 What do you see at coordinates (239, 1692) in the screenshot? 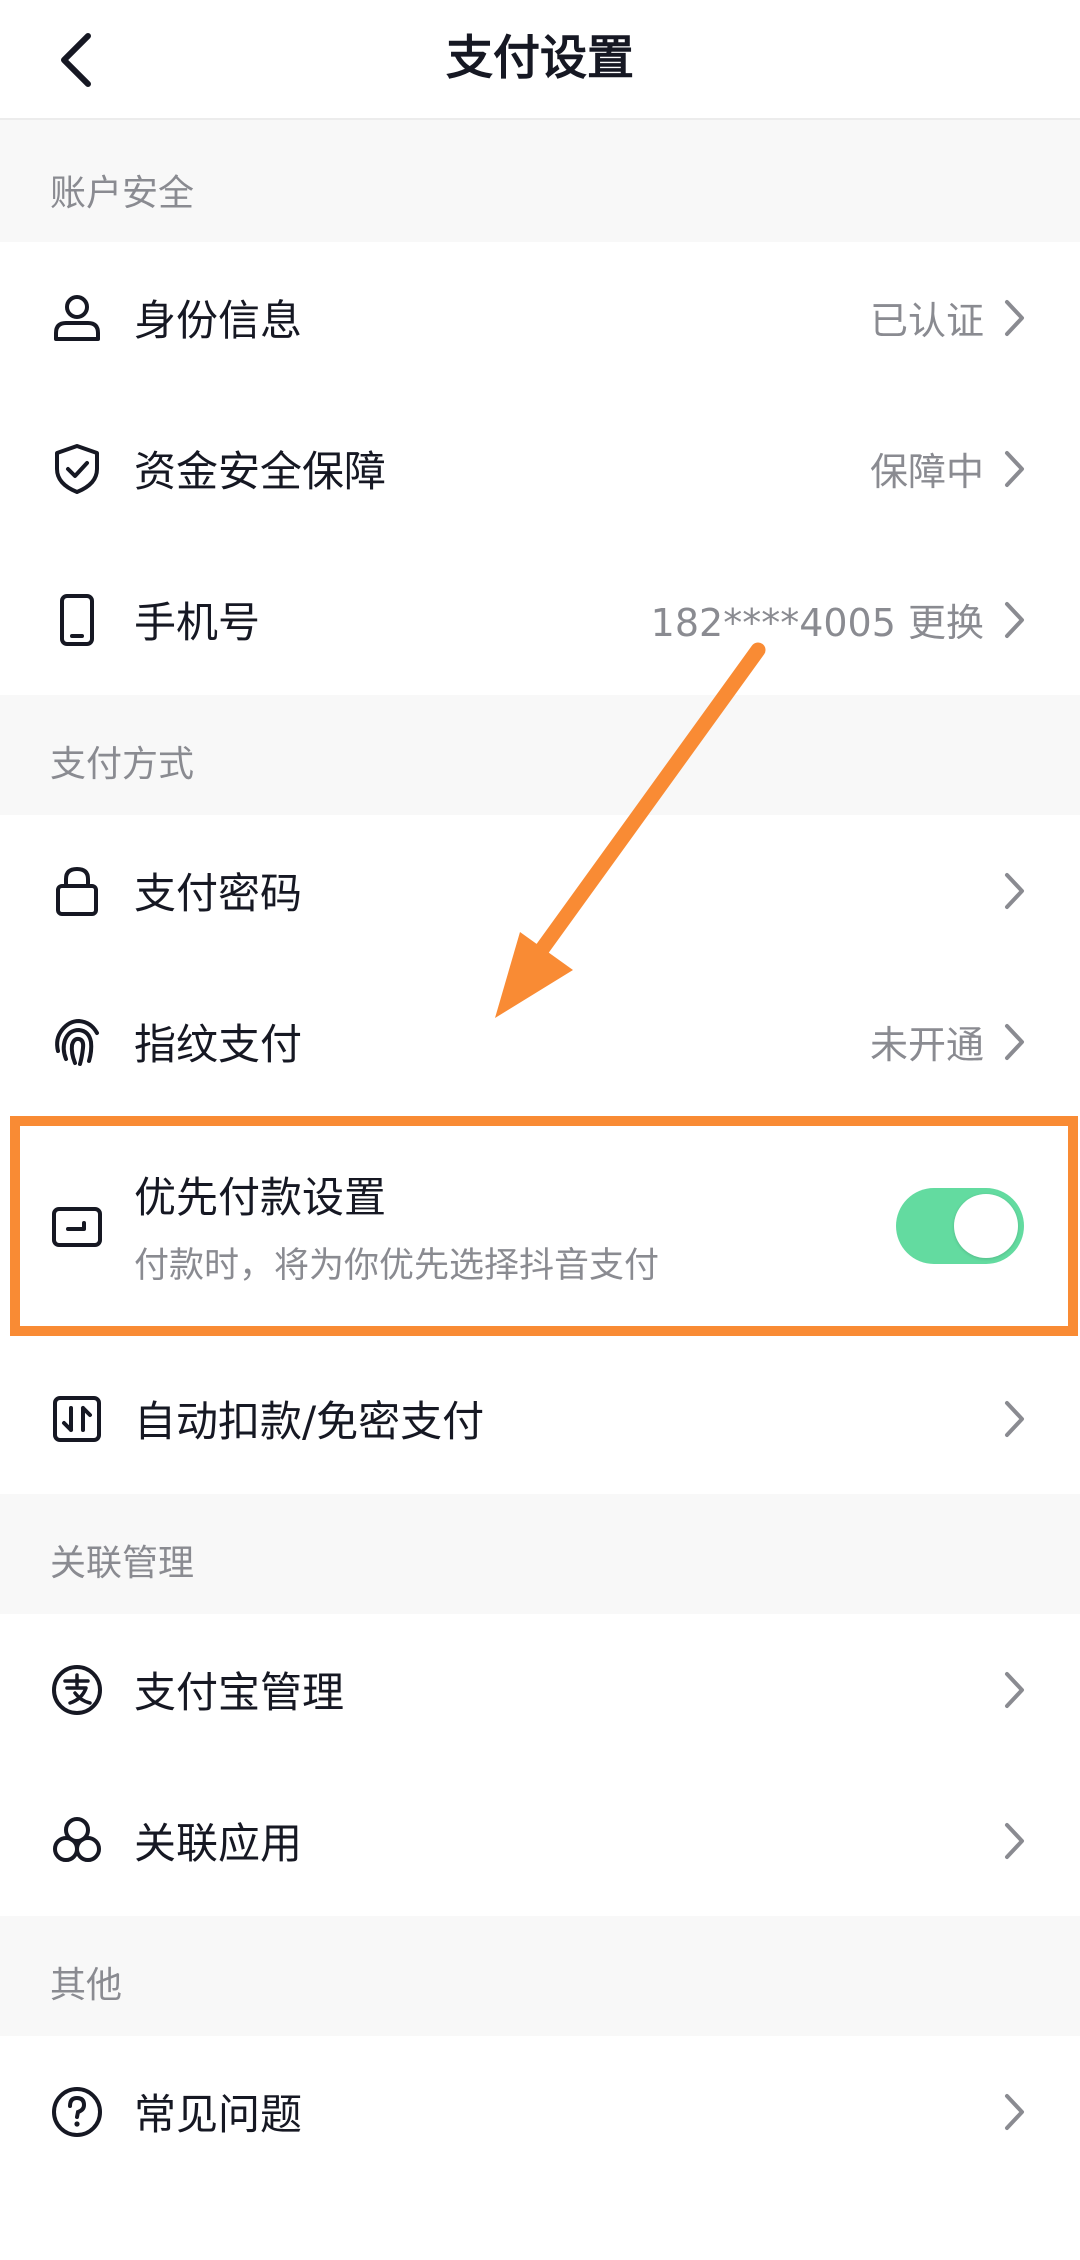
I see `row-label: 支付宝管理` at bounding box center [239, 1692].